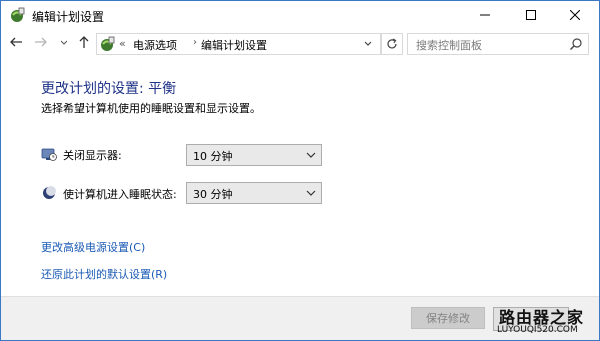  I want to click on restore-defaults-link: 还原此计划的默认设置(R), so click(104, 274).